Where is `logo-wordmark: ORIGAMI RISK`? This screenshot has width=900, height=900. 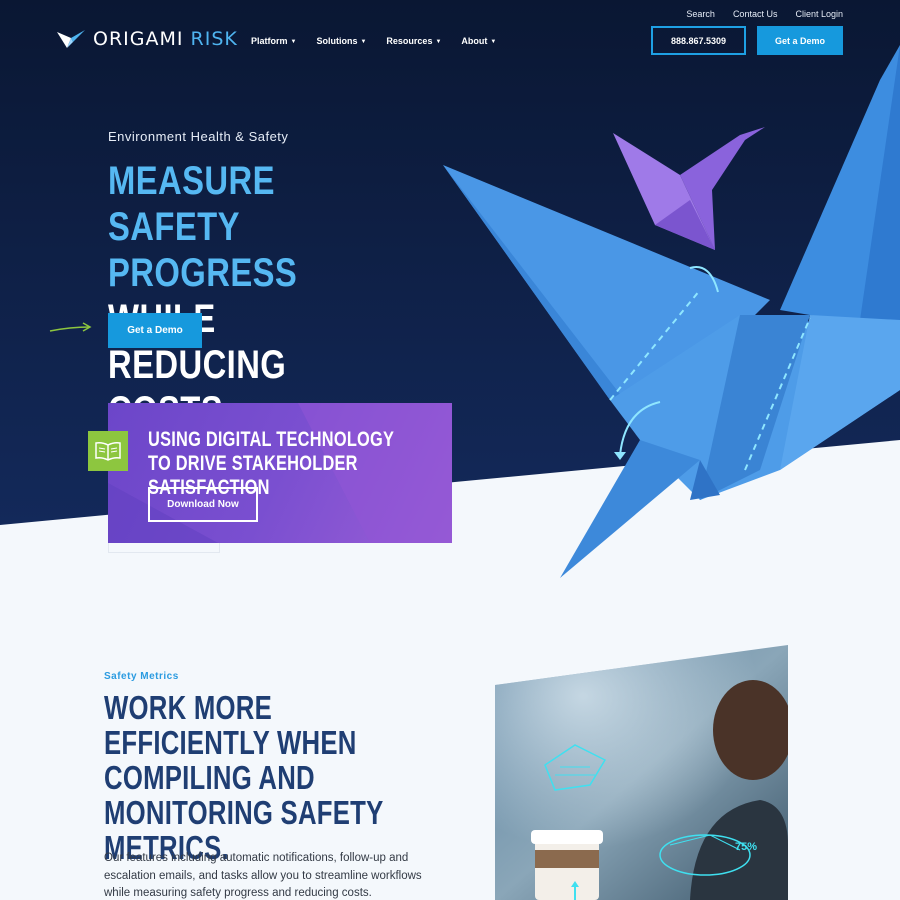 logo-wordmark: ORIGAMI RISK is located at coordinates (165, 39).